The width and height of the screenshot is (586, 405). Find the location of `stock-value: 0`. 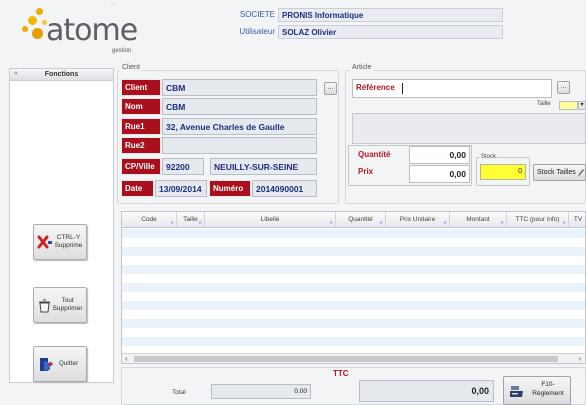

stock-value: 0 is located at coordinates (503, 172).